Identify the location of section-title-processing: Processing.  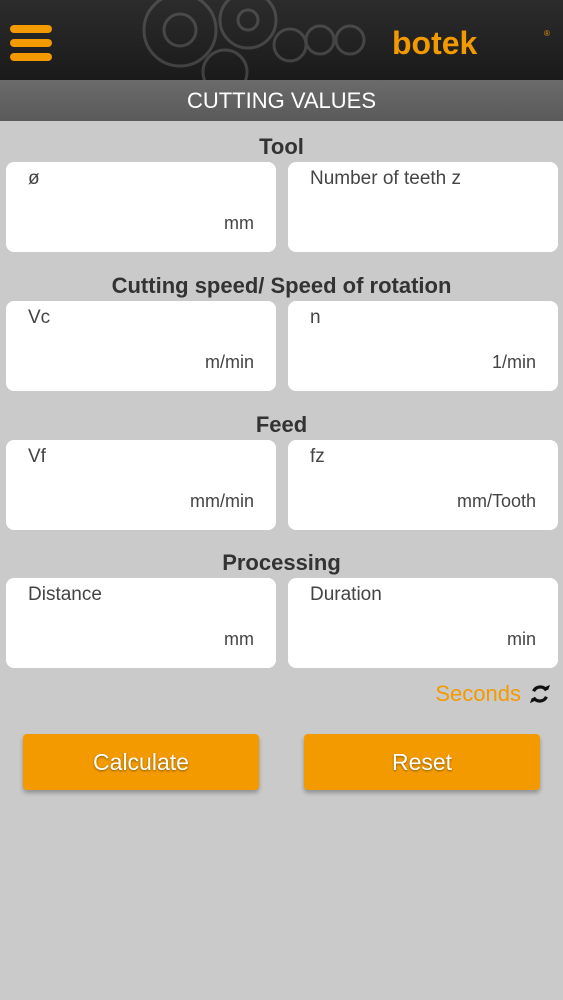
(281, 562).